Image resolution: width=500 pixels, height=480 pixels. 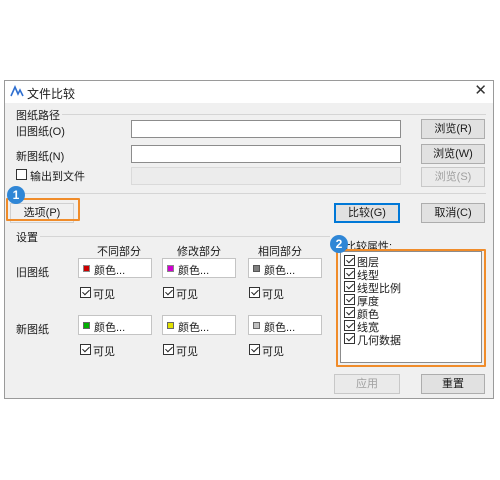 I want to click on new-drawing-label: 新图纸(N), so click(x=40, y=157).